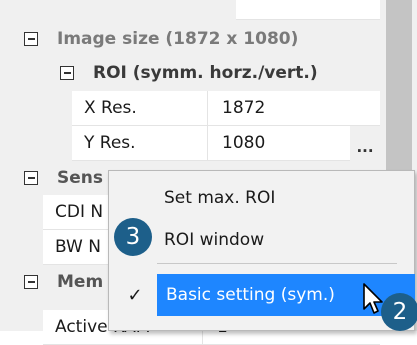 The width and height of the screenshot is (417, 345). I want to click on menu-item-roi-window: ROI window, so click(261, 240).